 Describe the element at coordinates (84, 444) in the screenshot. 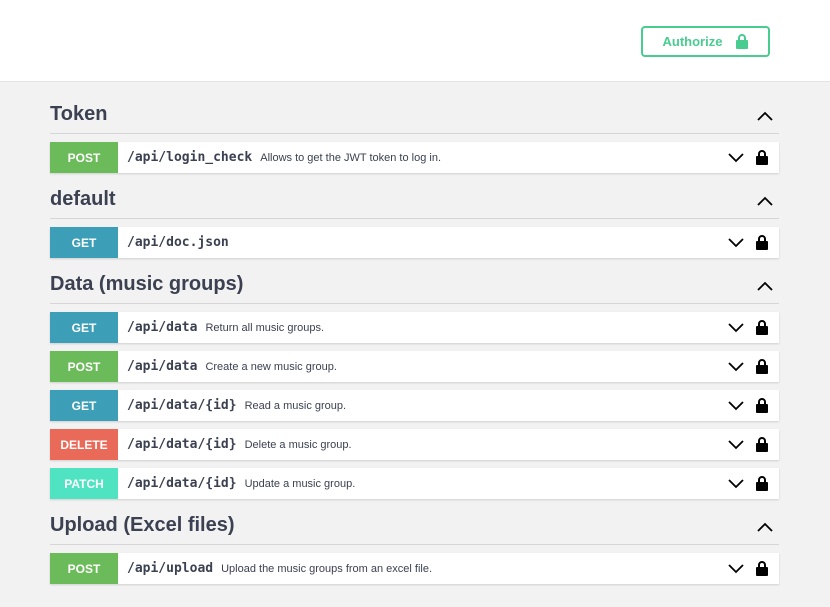

I see `method-badge: DELETE` at that location.